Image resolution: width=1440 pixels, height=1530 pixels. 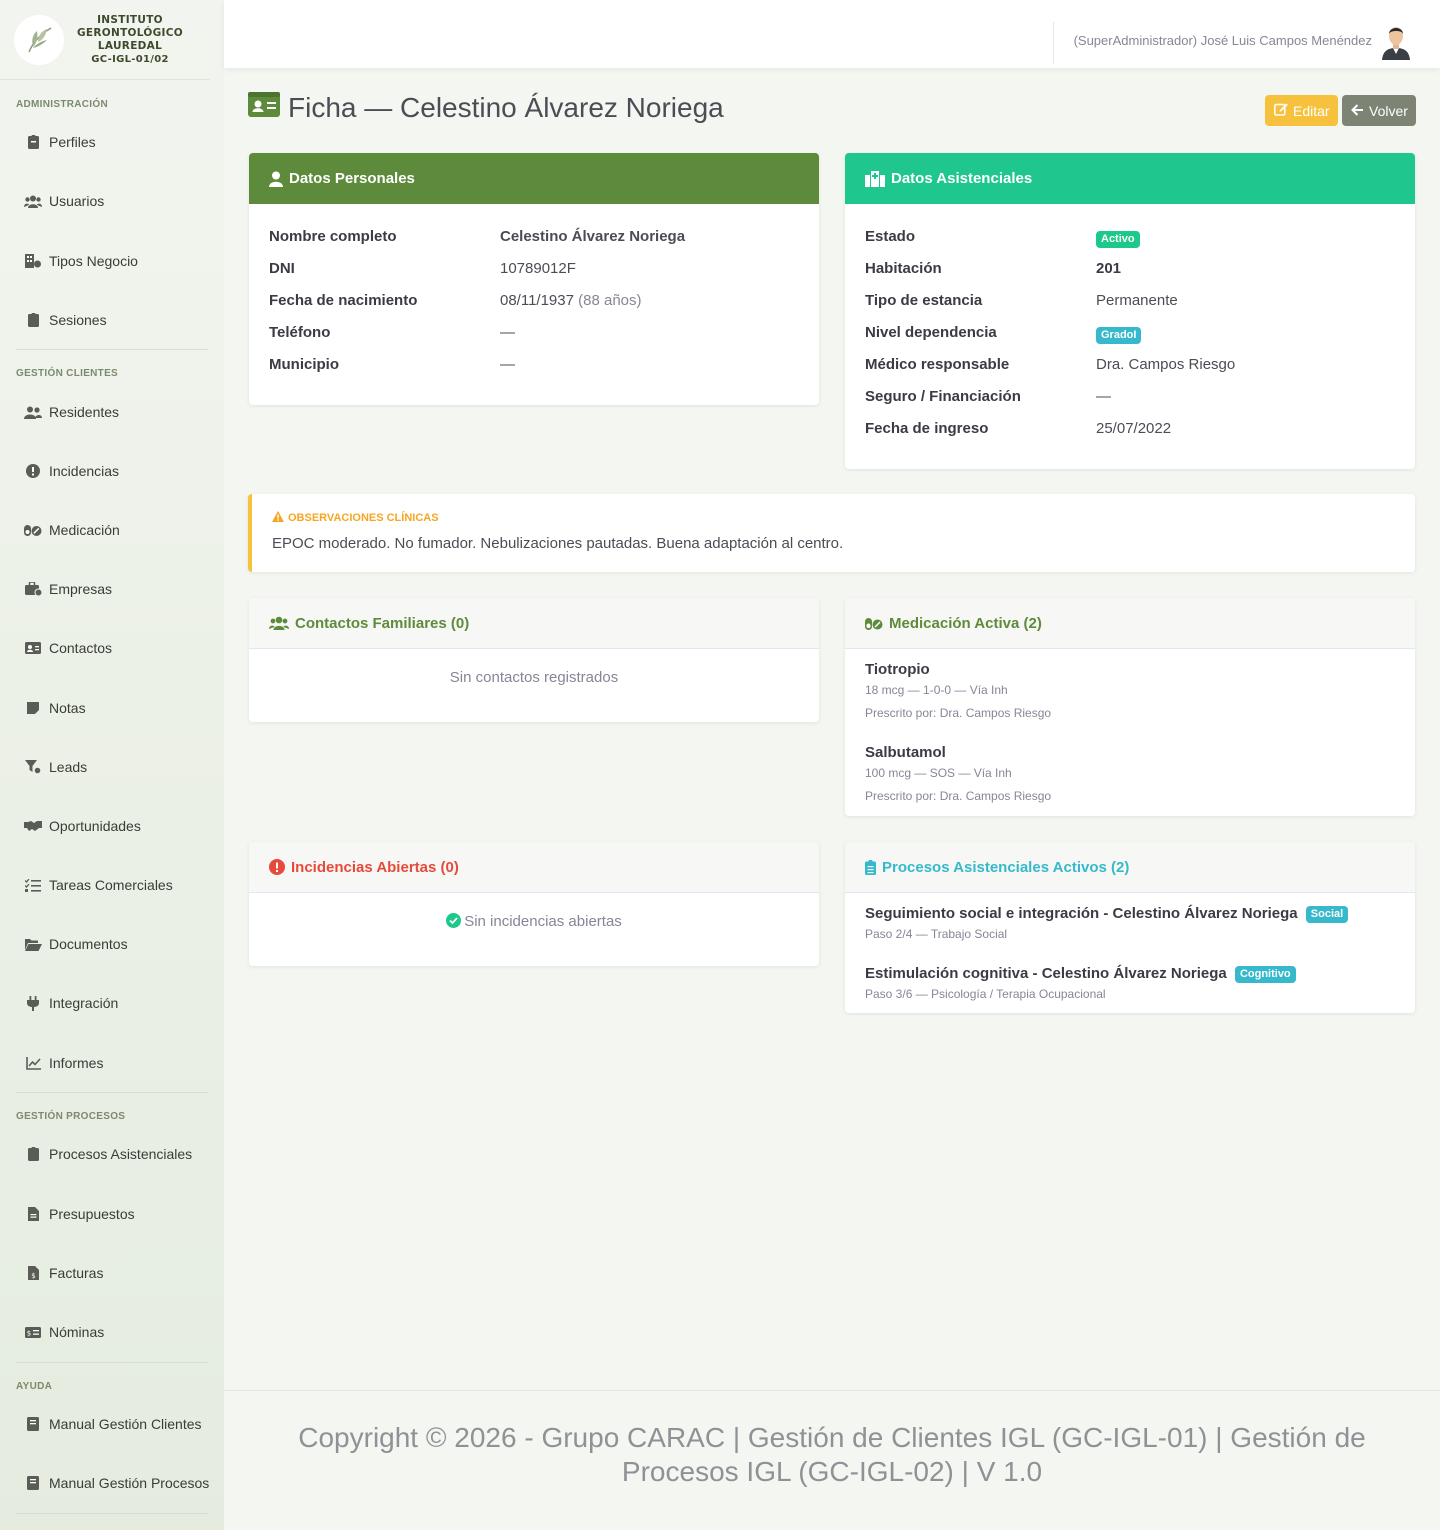 I want to click on sidebar-item-contactos: Contactos, so click(x=68, y=648).